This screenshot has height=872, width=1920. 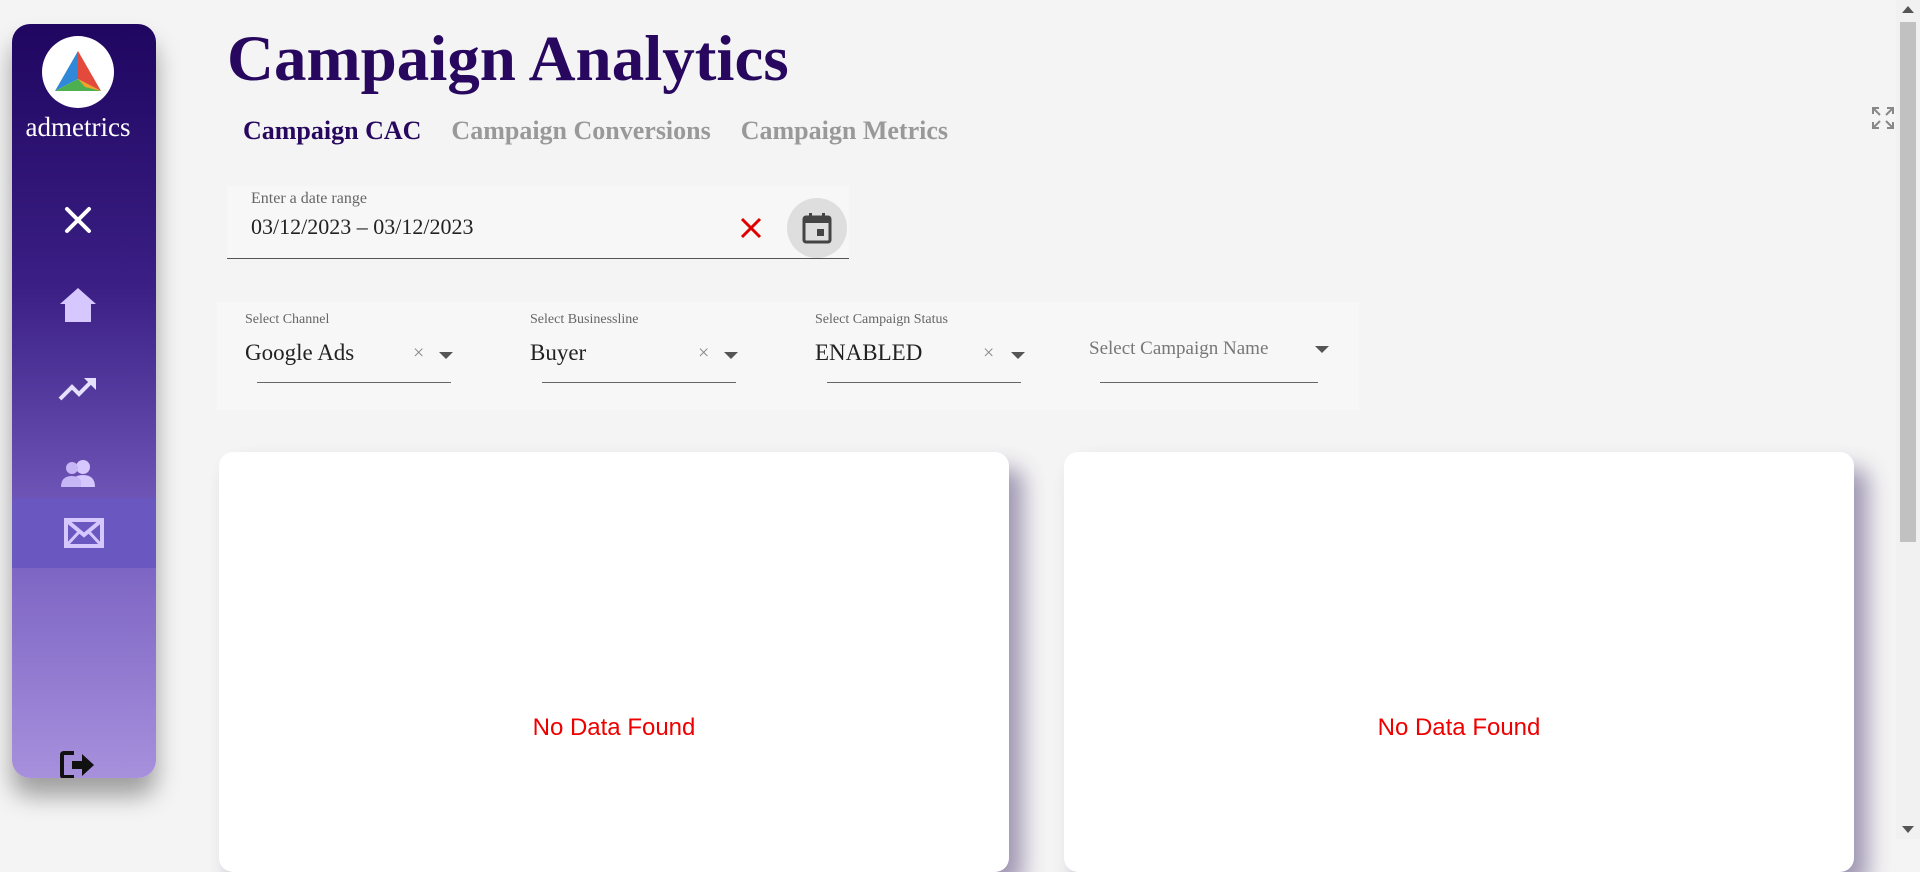 I want to click on home-icon, so click(x=78, y=305).